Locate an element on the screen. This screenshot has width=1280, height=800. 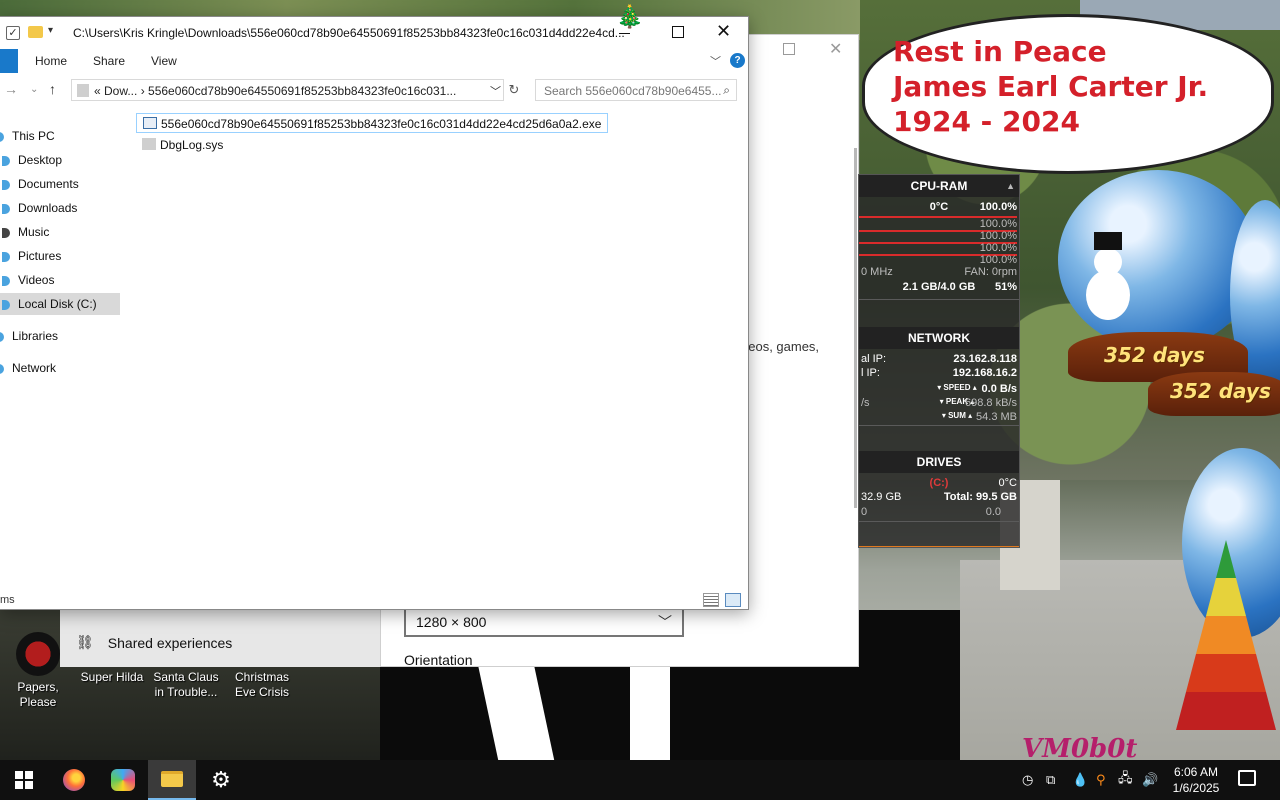
location-icon is located at coordinates (83, 90).